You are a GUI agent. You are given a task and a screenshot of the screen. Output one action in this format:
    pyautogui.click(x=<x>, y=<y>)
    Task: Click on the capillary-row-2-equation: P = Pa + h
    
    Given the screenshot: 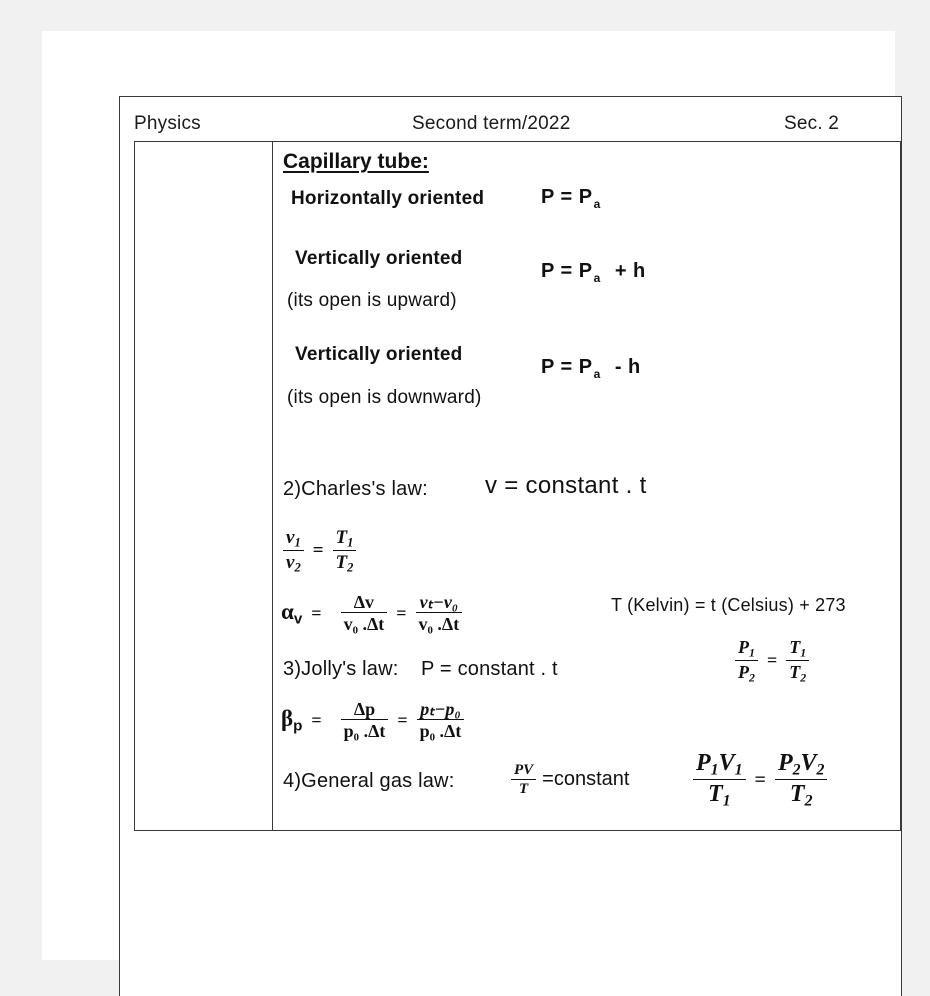 What is the action you would take?
    pyautogui.click(x=593, y=272)
    